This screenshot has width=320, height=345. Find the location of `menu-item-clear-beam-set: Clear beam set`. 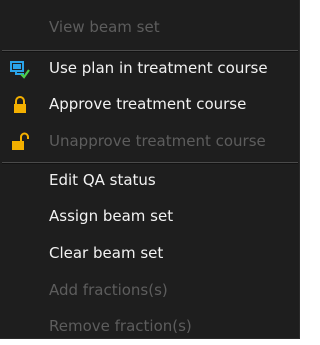

menu-item-clear-beam-set: Clear beam set is located at coordinates (150, 253).